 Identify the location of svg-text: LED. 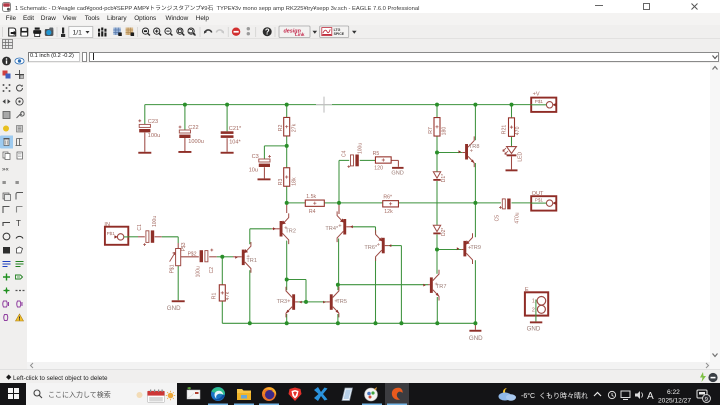
(521, 156).